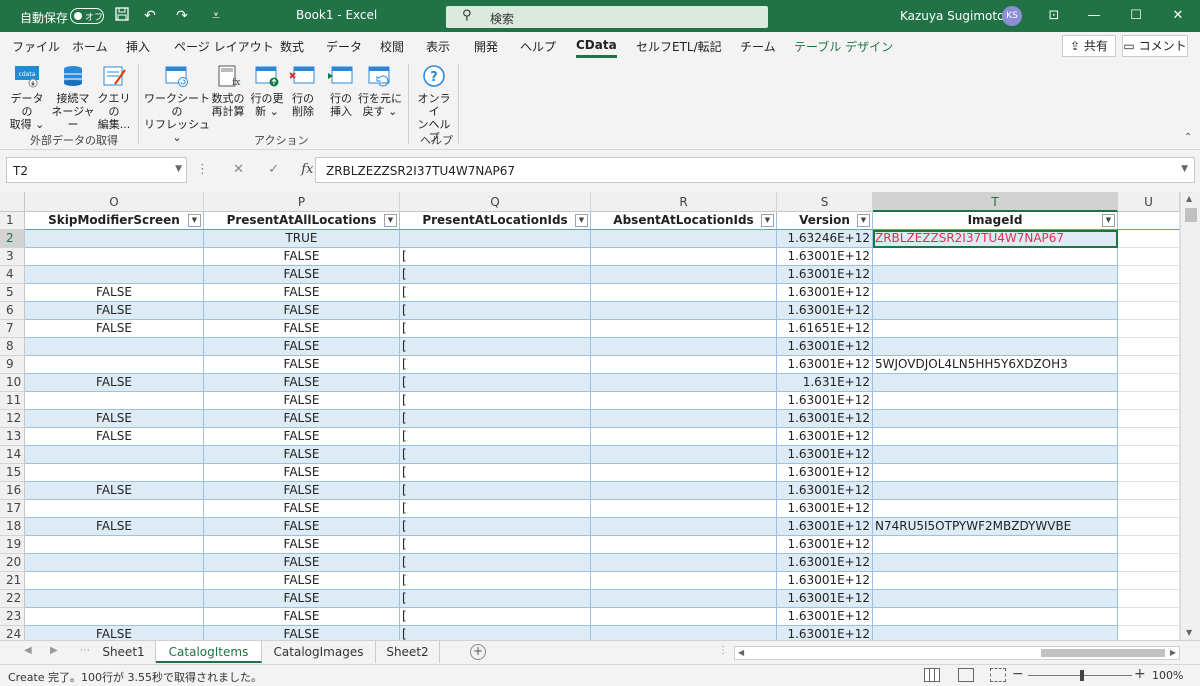  What do you see at coordinates (684, 221) in the screenshot?
I see `table-header-cell: AbsentAtLocationIds ▼` at bounding box center [684, 221].